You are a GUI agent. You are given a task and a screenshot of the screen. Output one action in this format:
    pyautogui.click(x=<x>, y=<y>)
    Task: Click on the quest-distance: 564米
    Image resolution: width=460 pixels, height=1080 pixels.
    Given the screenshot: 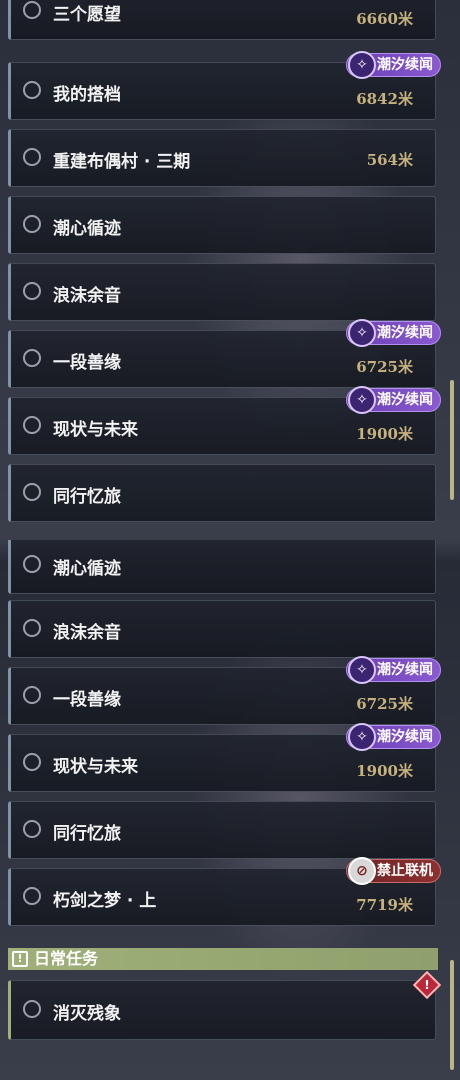 What is the action you would take?
    pyautogui.click(x=389, y=160)
    